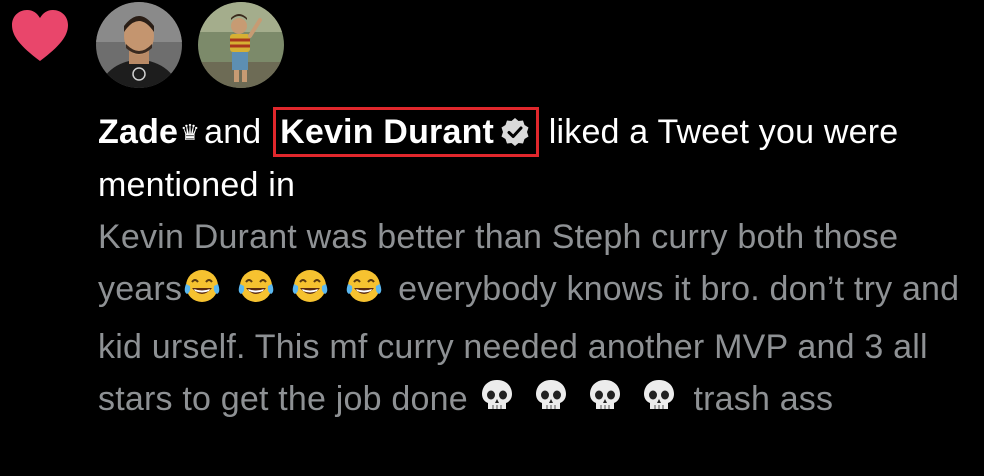  I want to click on tweet-text-part-3: trash ass, so click(763, 399).